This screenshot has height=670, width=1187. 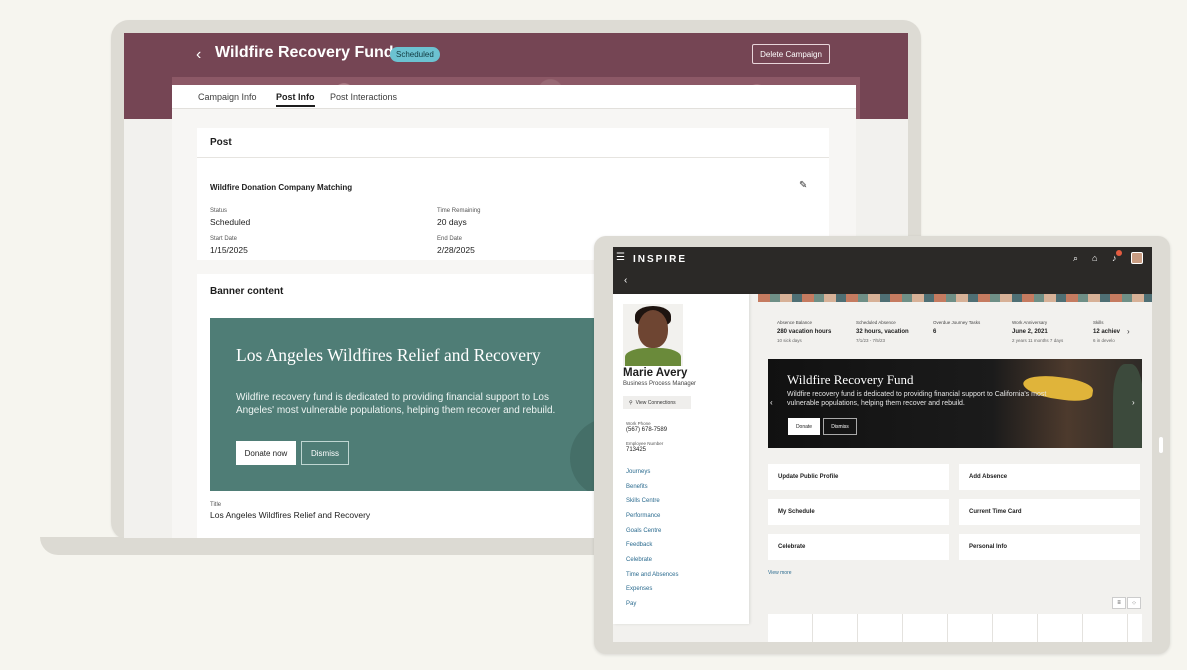 What do you see at coordinates (1137, 258) in the screenshot?
I see `user-avatar` at bounding box center [1137, 258].